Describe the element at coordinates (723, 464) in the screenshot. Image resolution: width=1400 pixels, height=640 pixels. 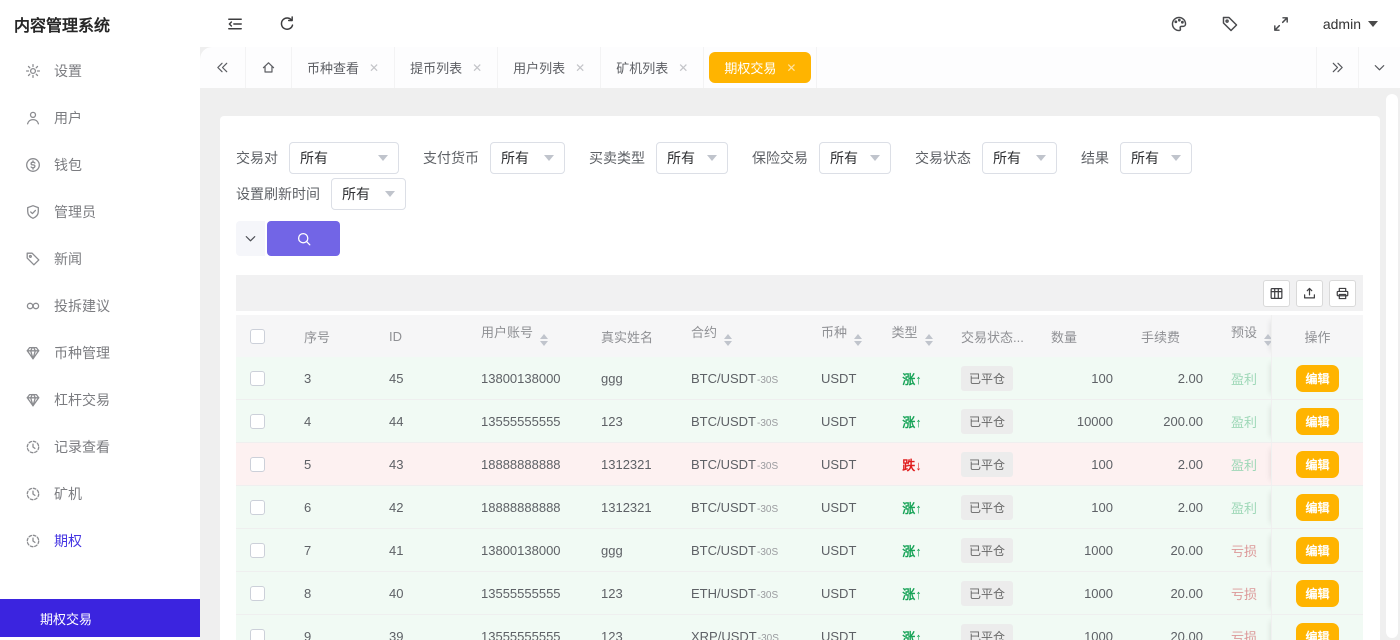
I see `contract-pair: BTC/USDT` at that location.